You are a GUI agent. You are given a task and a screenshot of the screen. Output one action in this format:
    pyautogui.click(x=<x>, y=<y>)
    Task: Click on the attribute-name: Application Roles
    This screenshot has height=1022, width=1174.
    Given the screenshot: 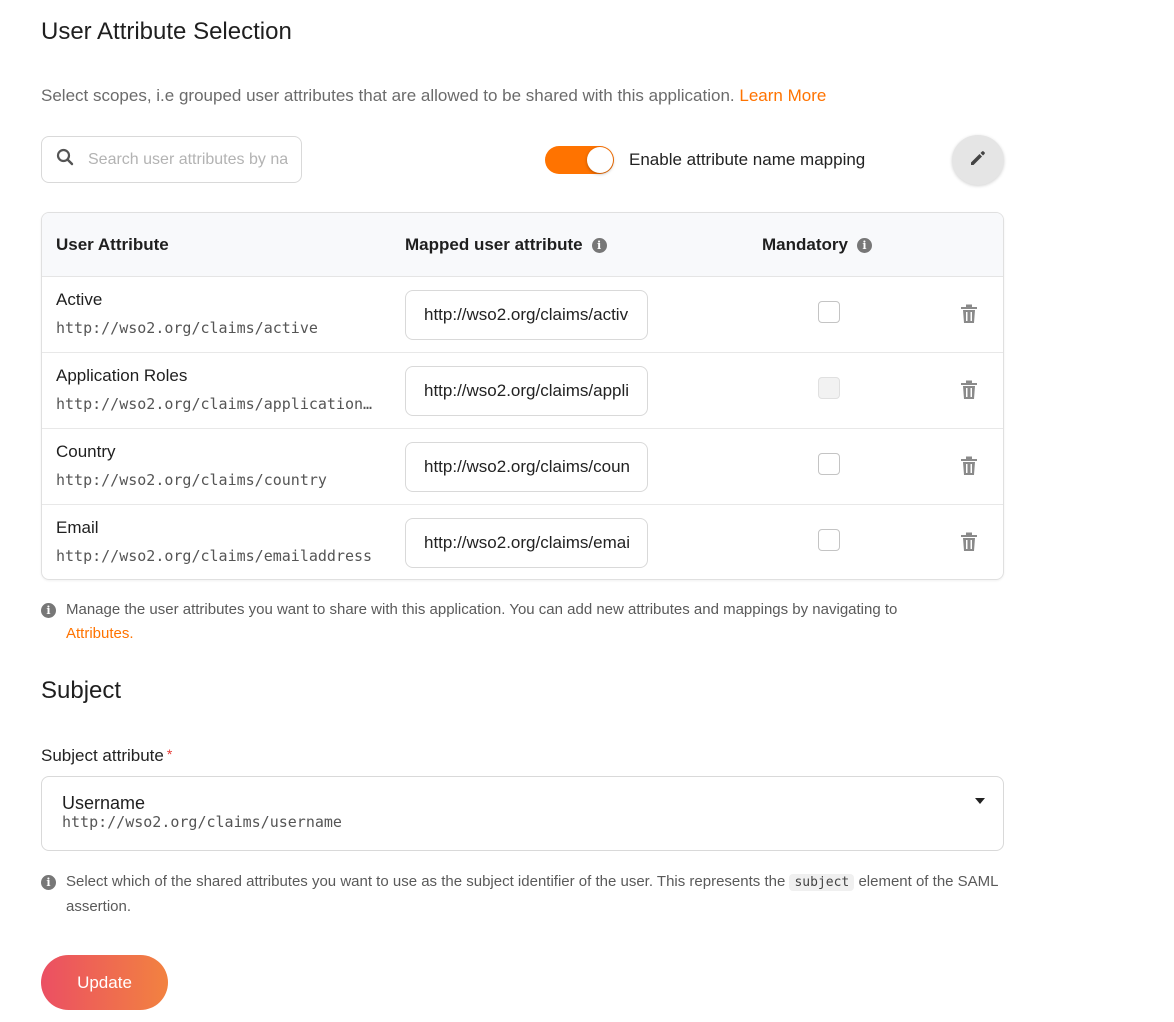 What is the action you would take?
    pyautogui.click(x=122, y=375)
    